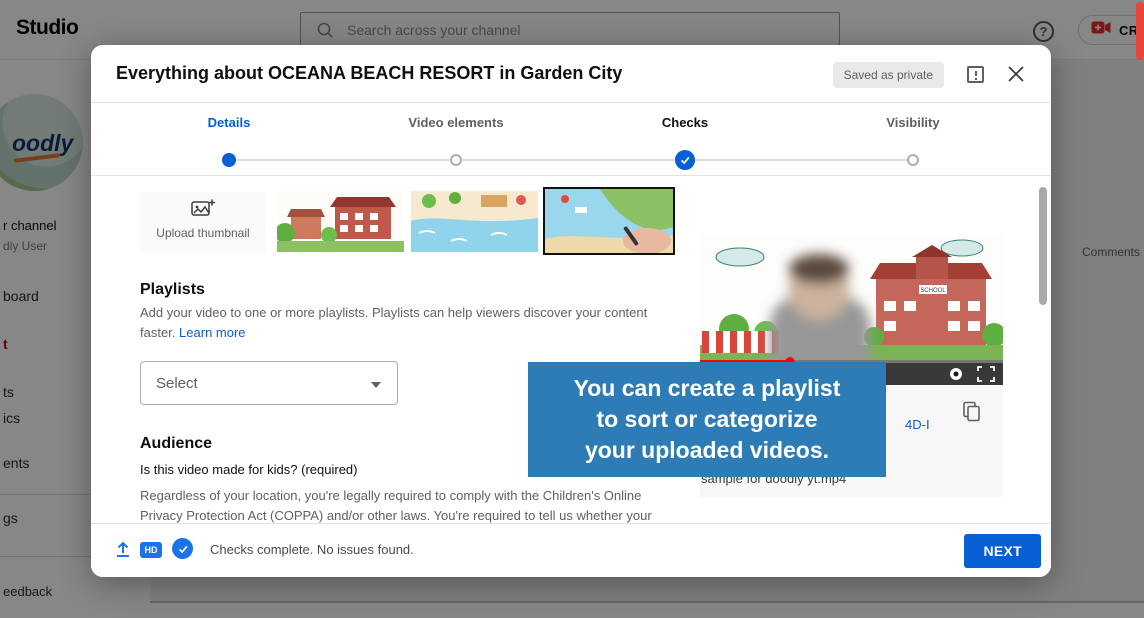  Describe the element at coordinates (956, 374) in the screenshot. I see `gear-icon` at that location.